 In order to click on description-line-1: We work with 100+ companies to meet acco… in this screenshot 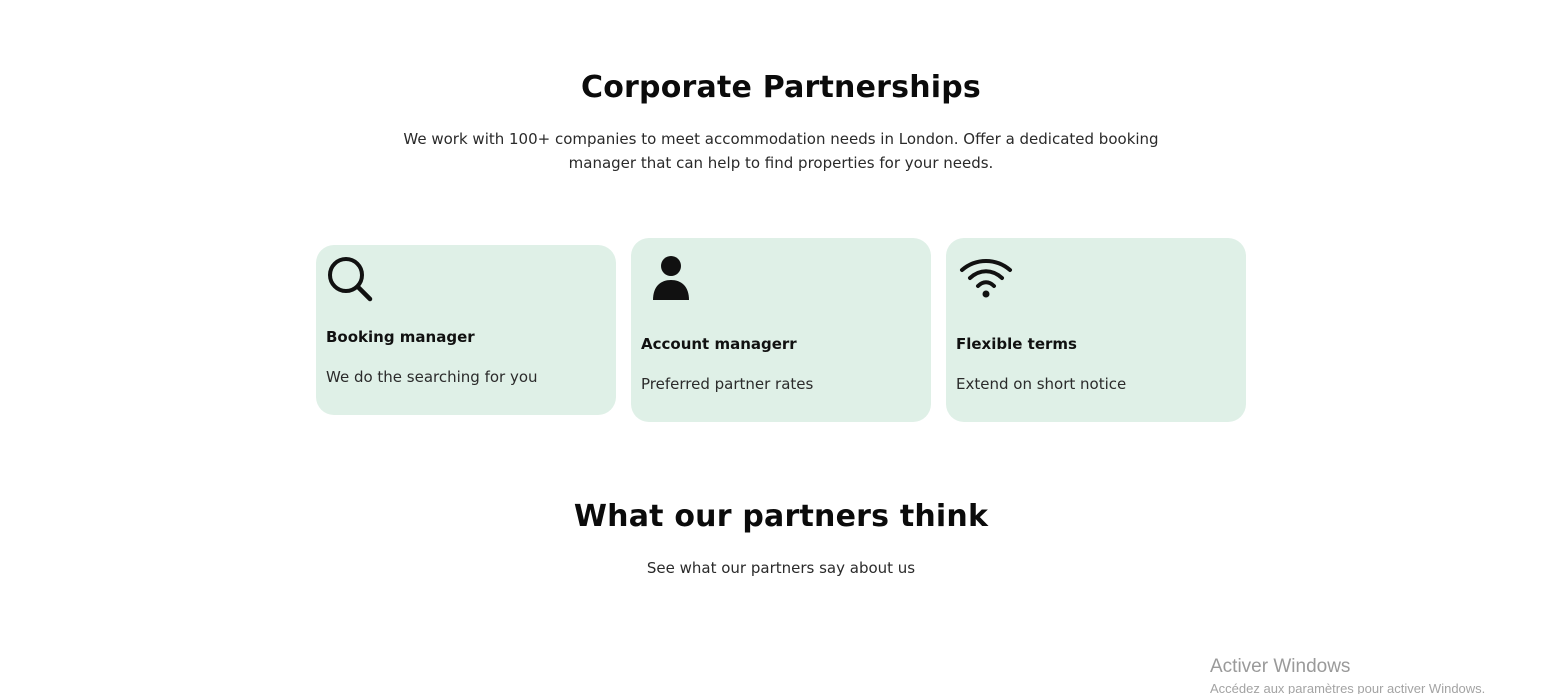, I will do `click(781, 139)`.